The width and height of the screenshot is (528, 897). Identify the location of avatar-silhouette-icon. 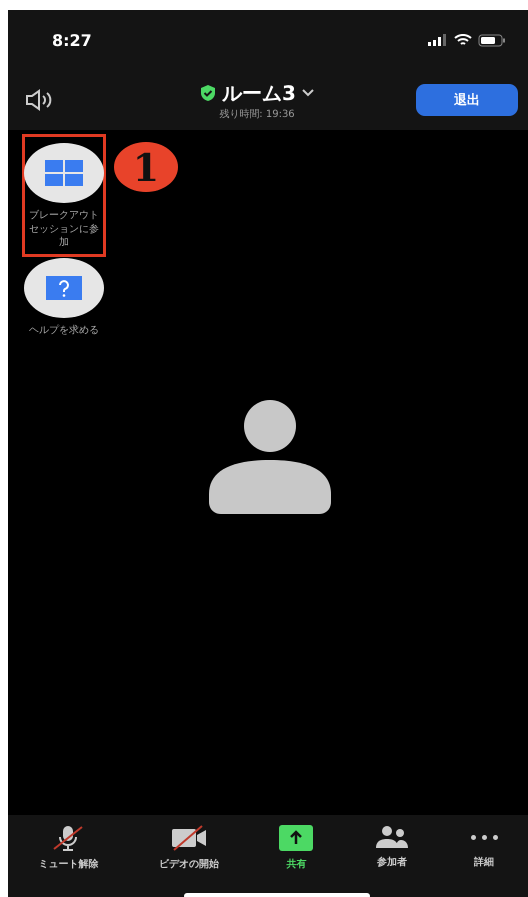
(270, 457).